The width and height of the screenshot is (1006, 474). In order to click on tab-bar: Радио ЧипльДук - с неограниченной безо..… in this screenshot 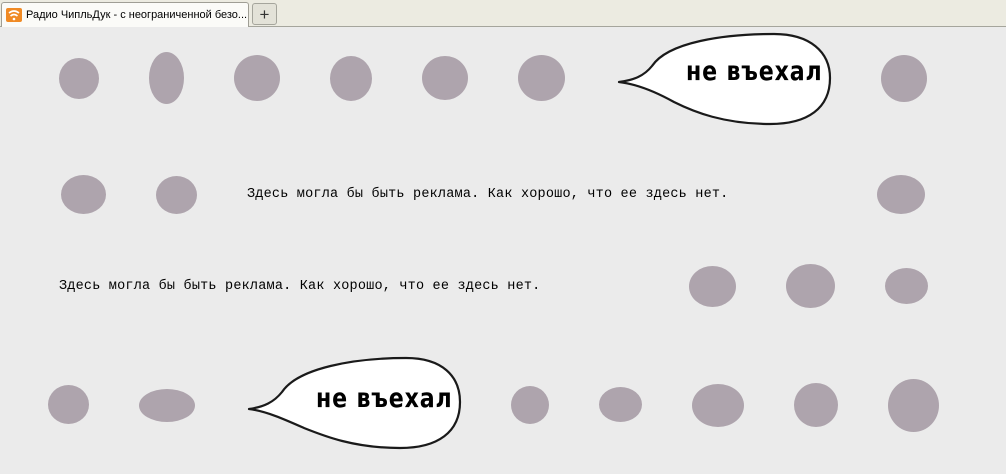, I will do `click(503, 13)`.